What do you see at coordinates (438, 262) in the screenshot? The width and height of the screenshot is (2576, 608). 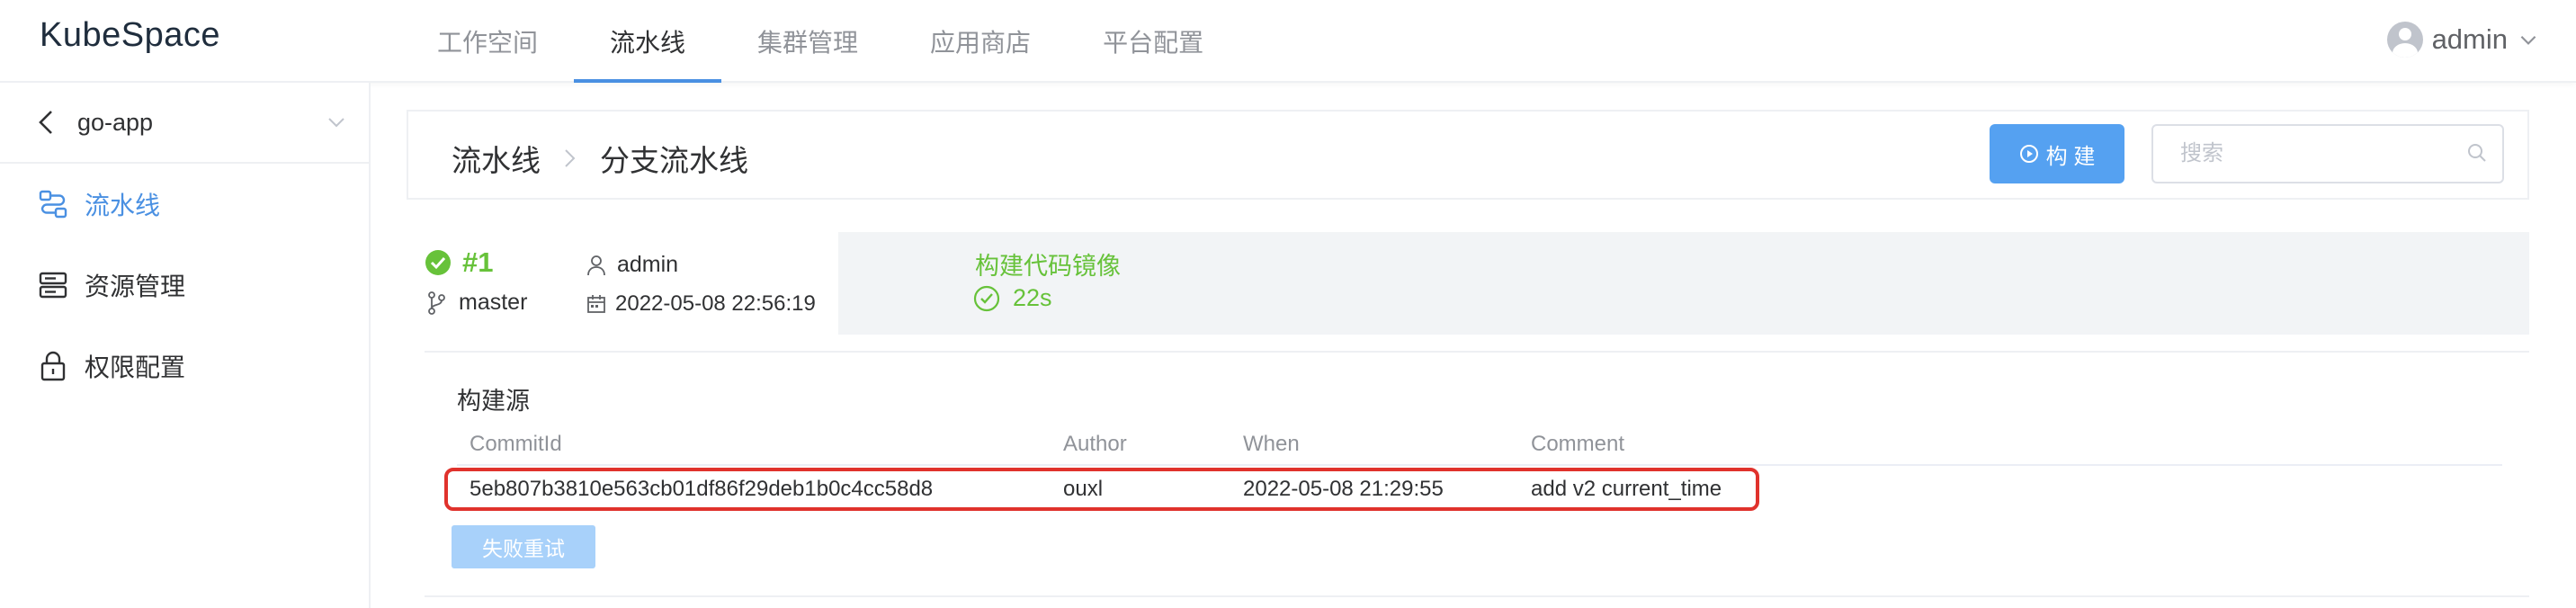 I see `success-check-icon` at bounding box center [438, 262].